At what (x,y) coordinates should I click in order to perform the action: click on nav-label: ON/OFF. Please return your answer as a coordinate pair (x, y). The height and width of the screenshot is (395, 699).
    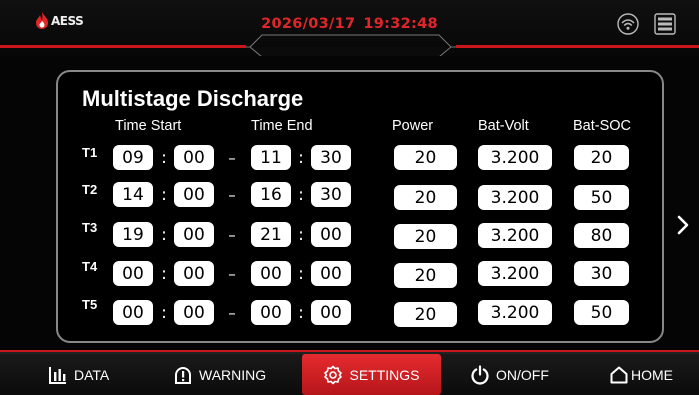
    Looking at the image, I should click on (522, 374).